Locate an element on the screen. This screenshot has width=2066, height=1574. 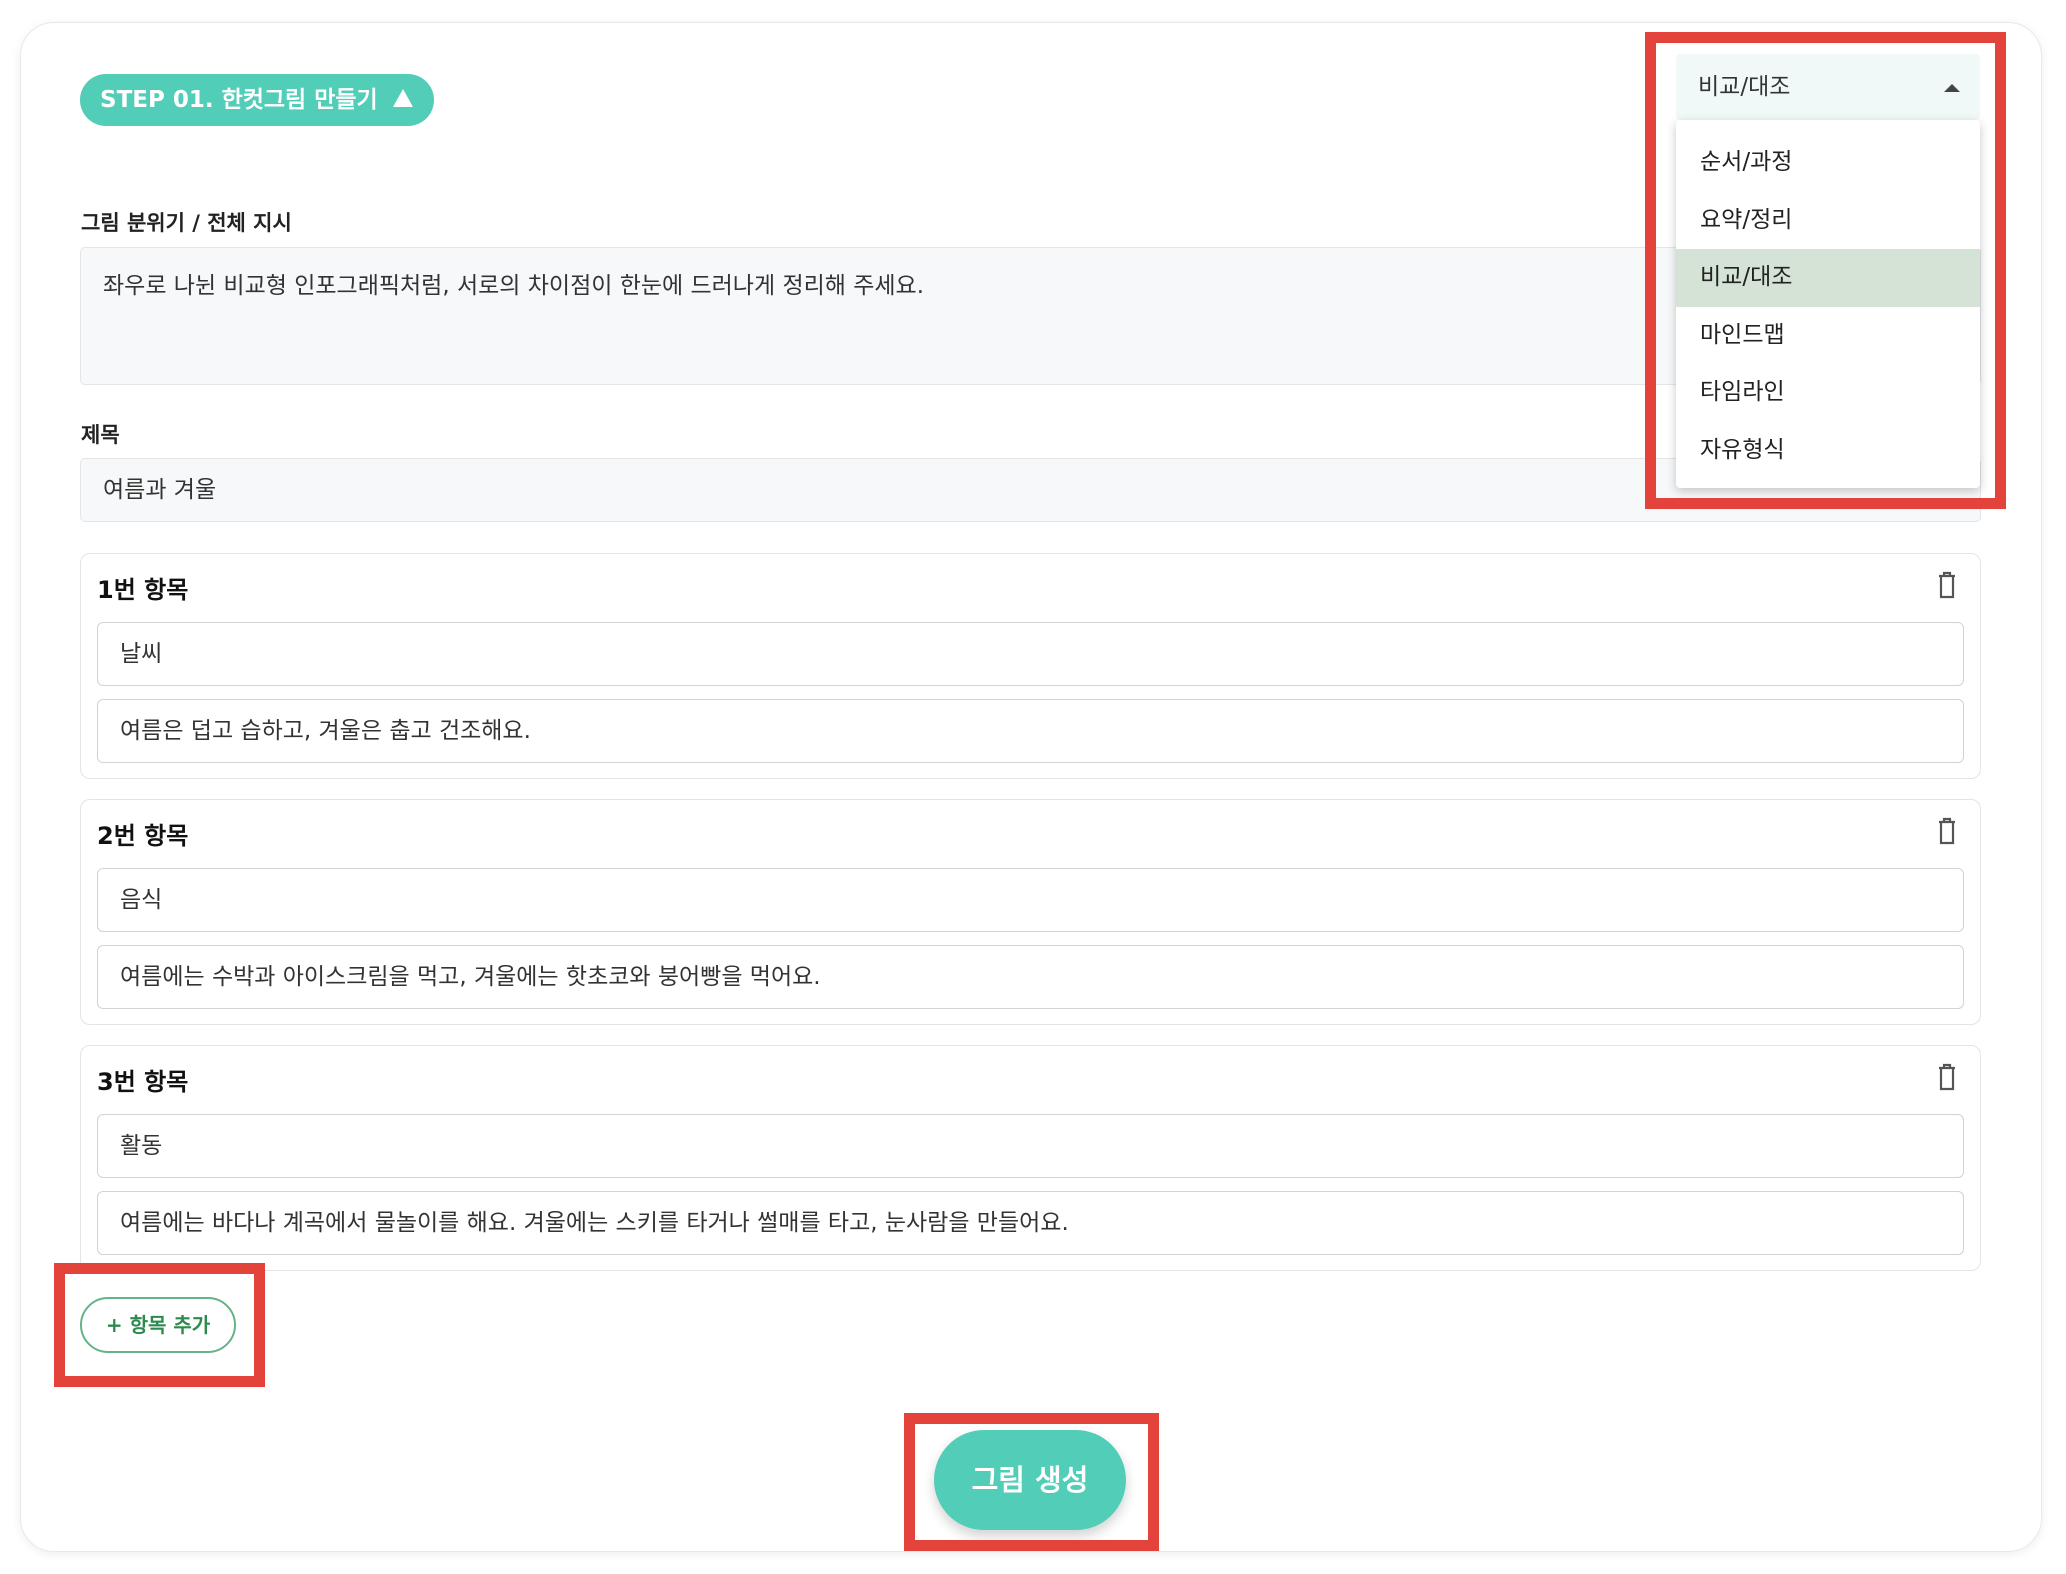
item-name-input: 날씨 is located at coordinates (1030, 654).